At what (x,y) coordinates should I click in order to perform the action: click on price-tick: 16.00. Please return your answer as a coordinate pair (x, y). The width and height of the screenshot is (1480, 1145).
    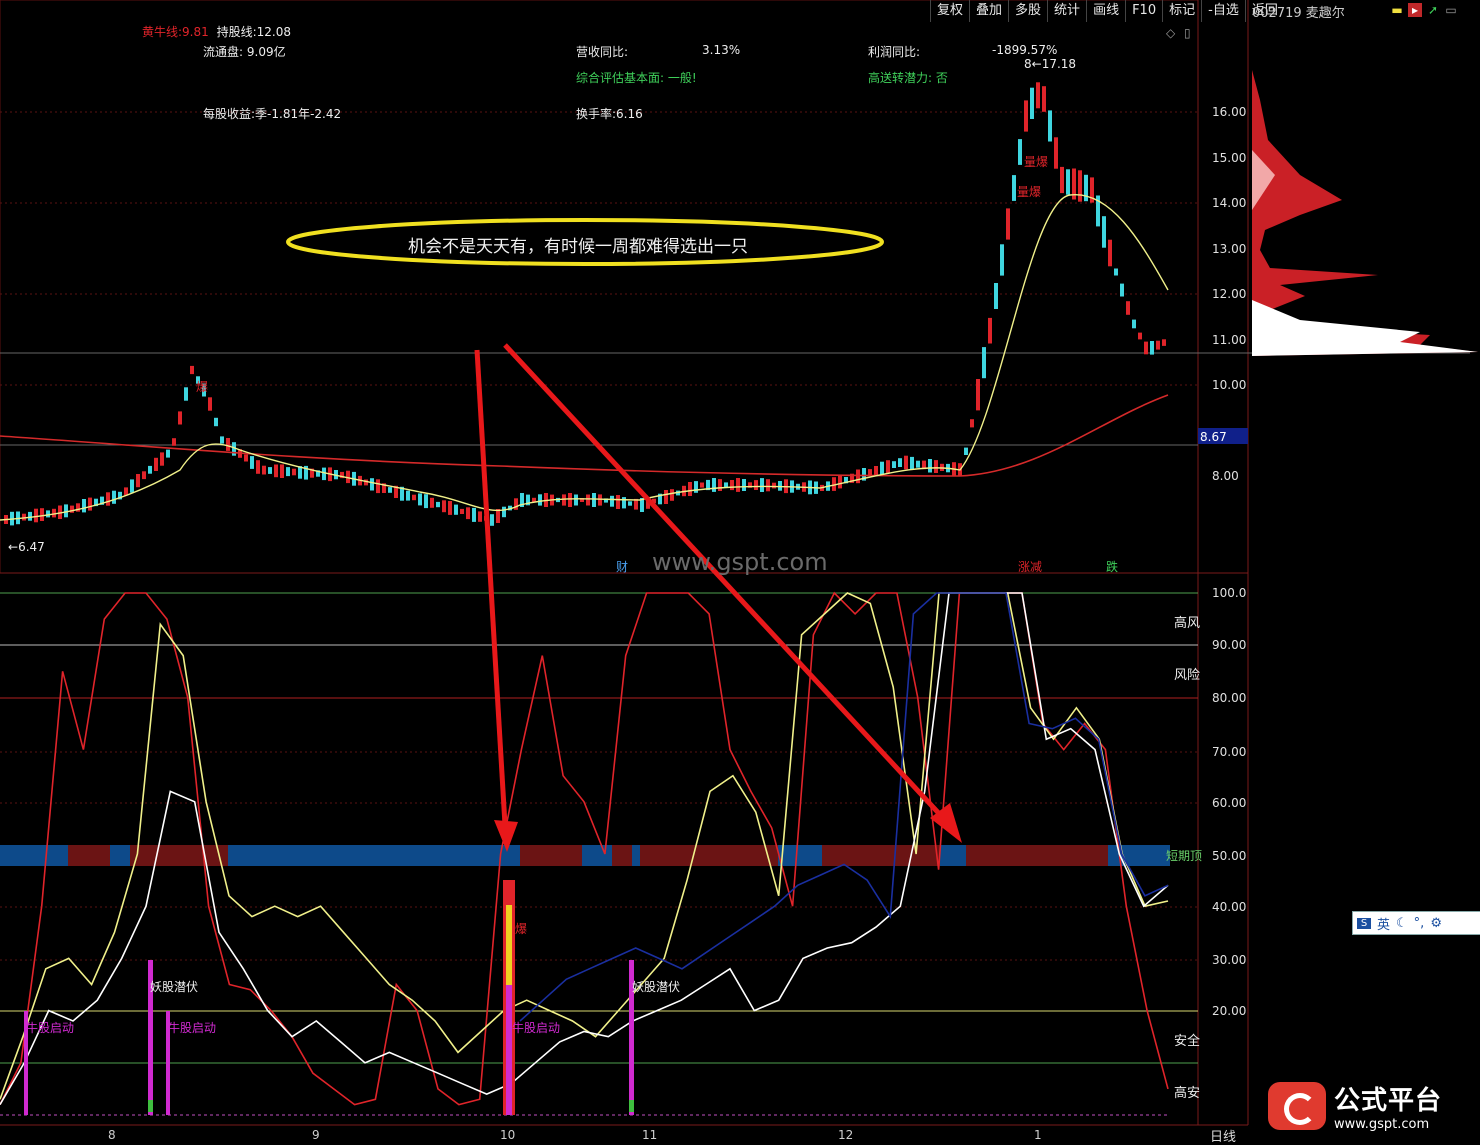
    Looking at the image, I should click on (1229, 112).